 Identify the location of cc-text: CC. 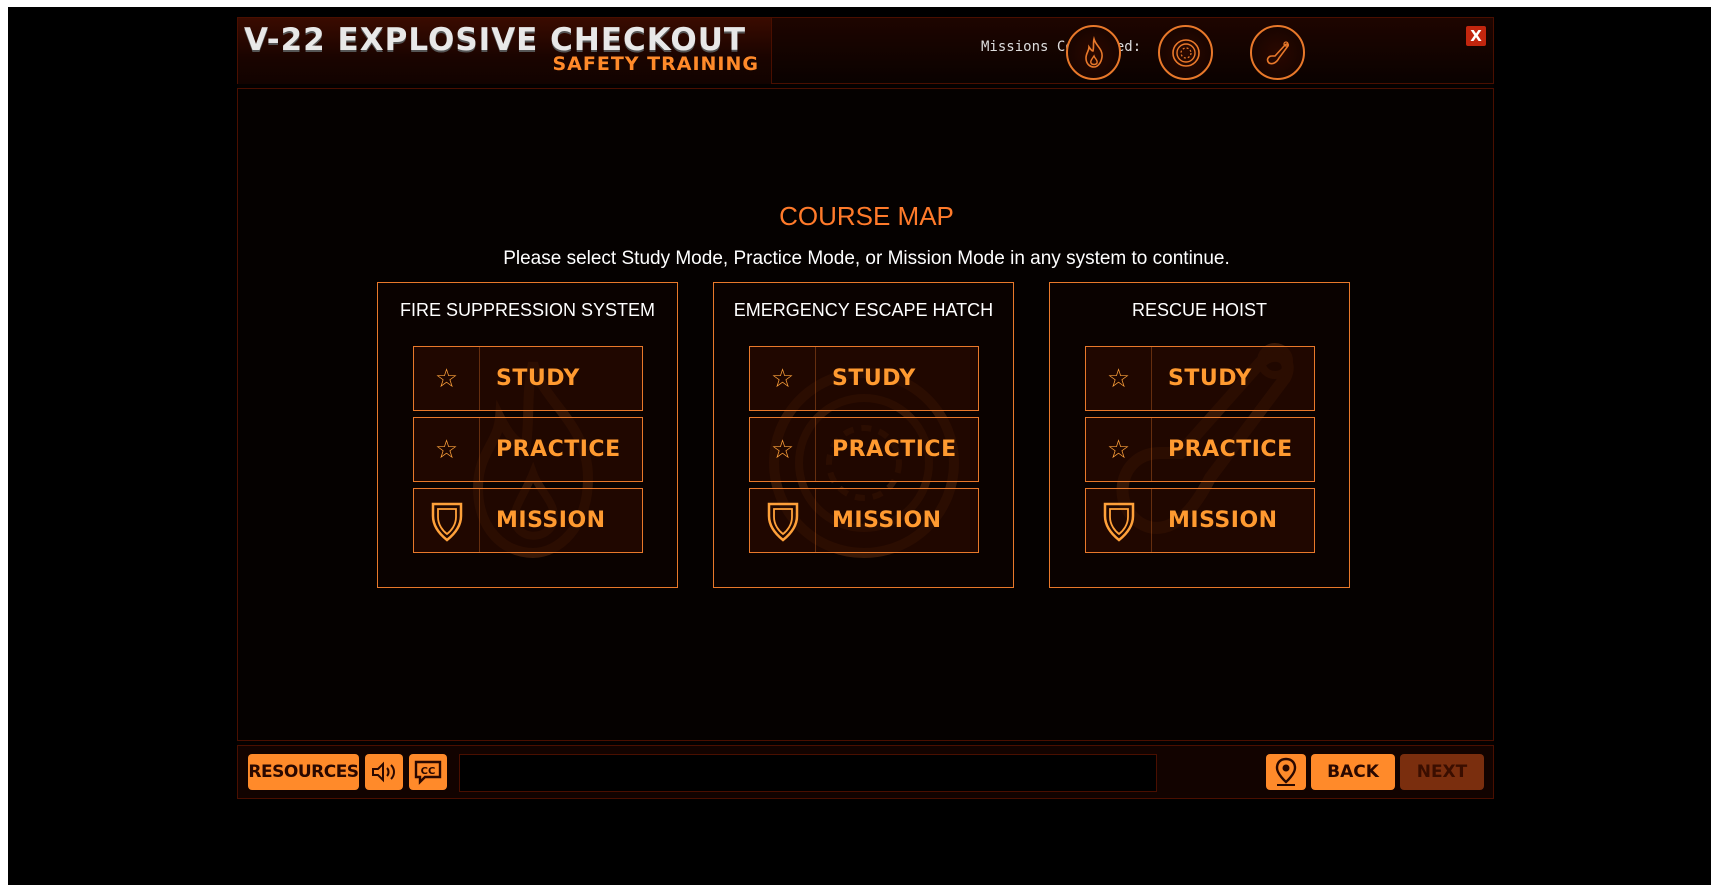
(428, 771).